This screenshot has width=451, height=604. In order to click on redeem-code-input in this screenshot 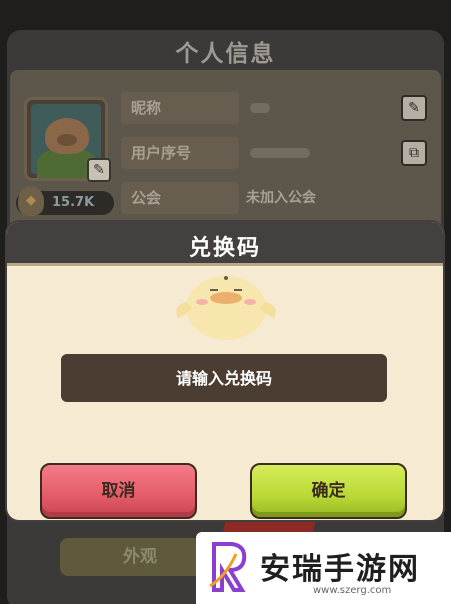, I will do `click(224, 378)`.